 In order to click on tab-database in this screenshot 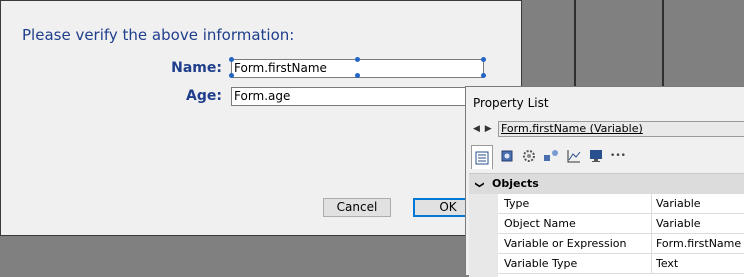, I will do `click(507, 156)`.